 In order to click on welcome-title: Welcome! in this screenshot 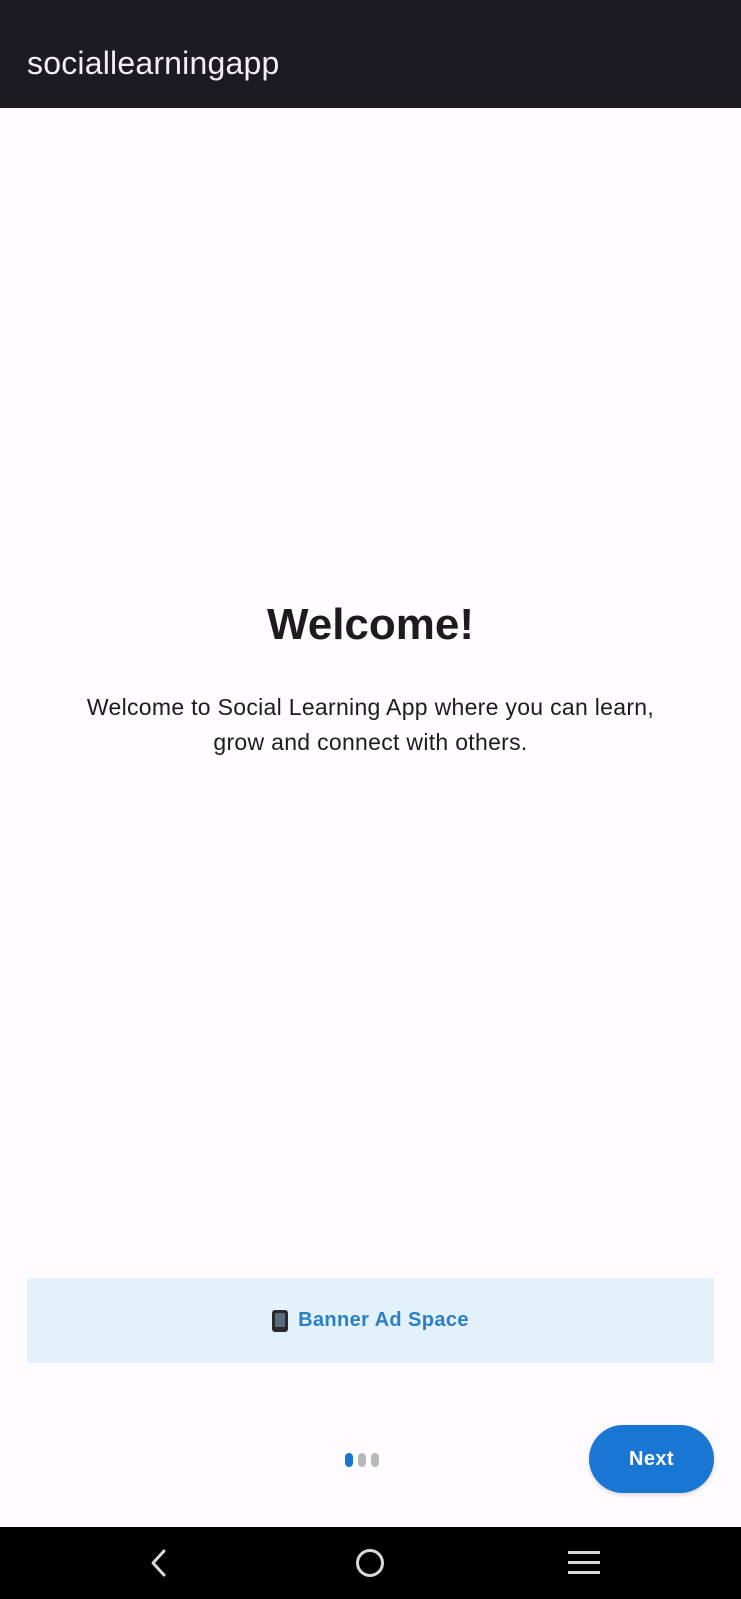, I will do `click(370, 624)`.